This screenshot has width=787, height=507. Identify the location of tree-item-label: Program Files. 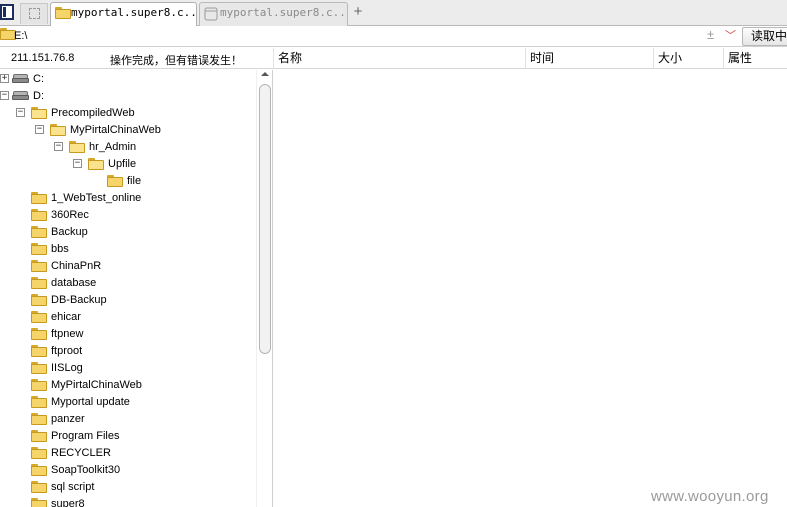
(85, 436).